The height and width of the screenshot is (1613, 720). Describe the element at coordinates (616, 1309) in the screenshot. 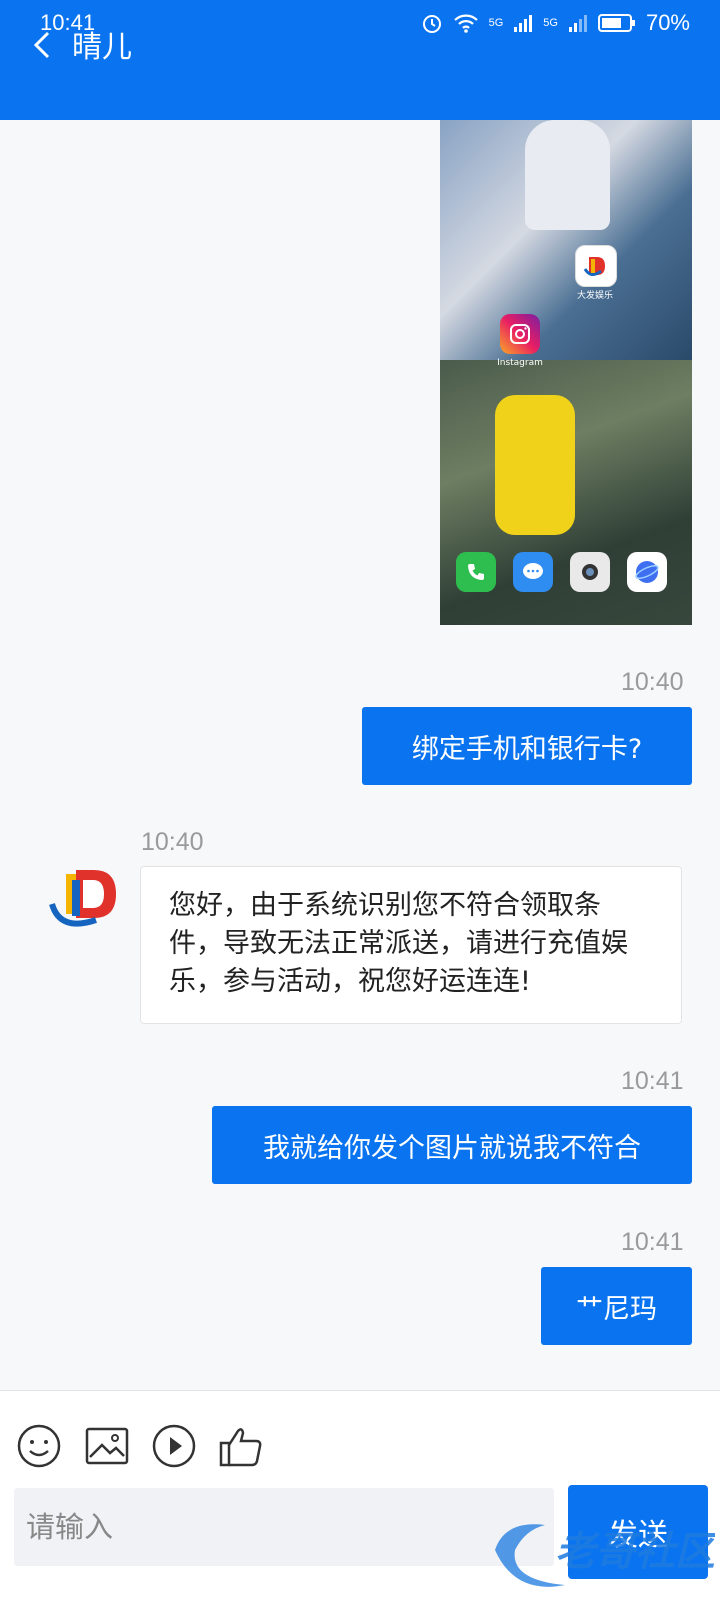

I see `message-text: 艹尼玛` at that location.